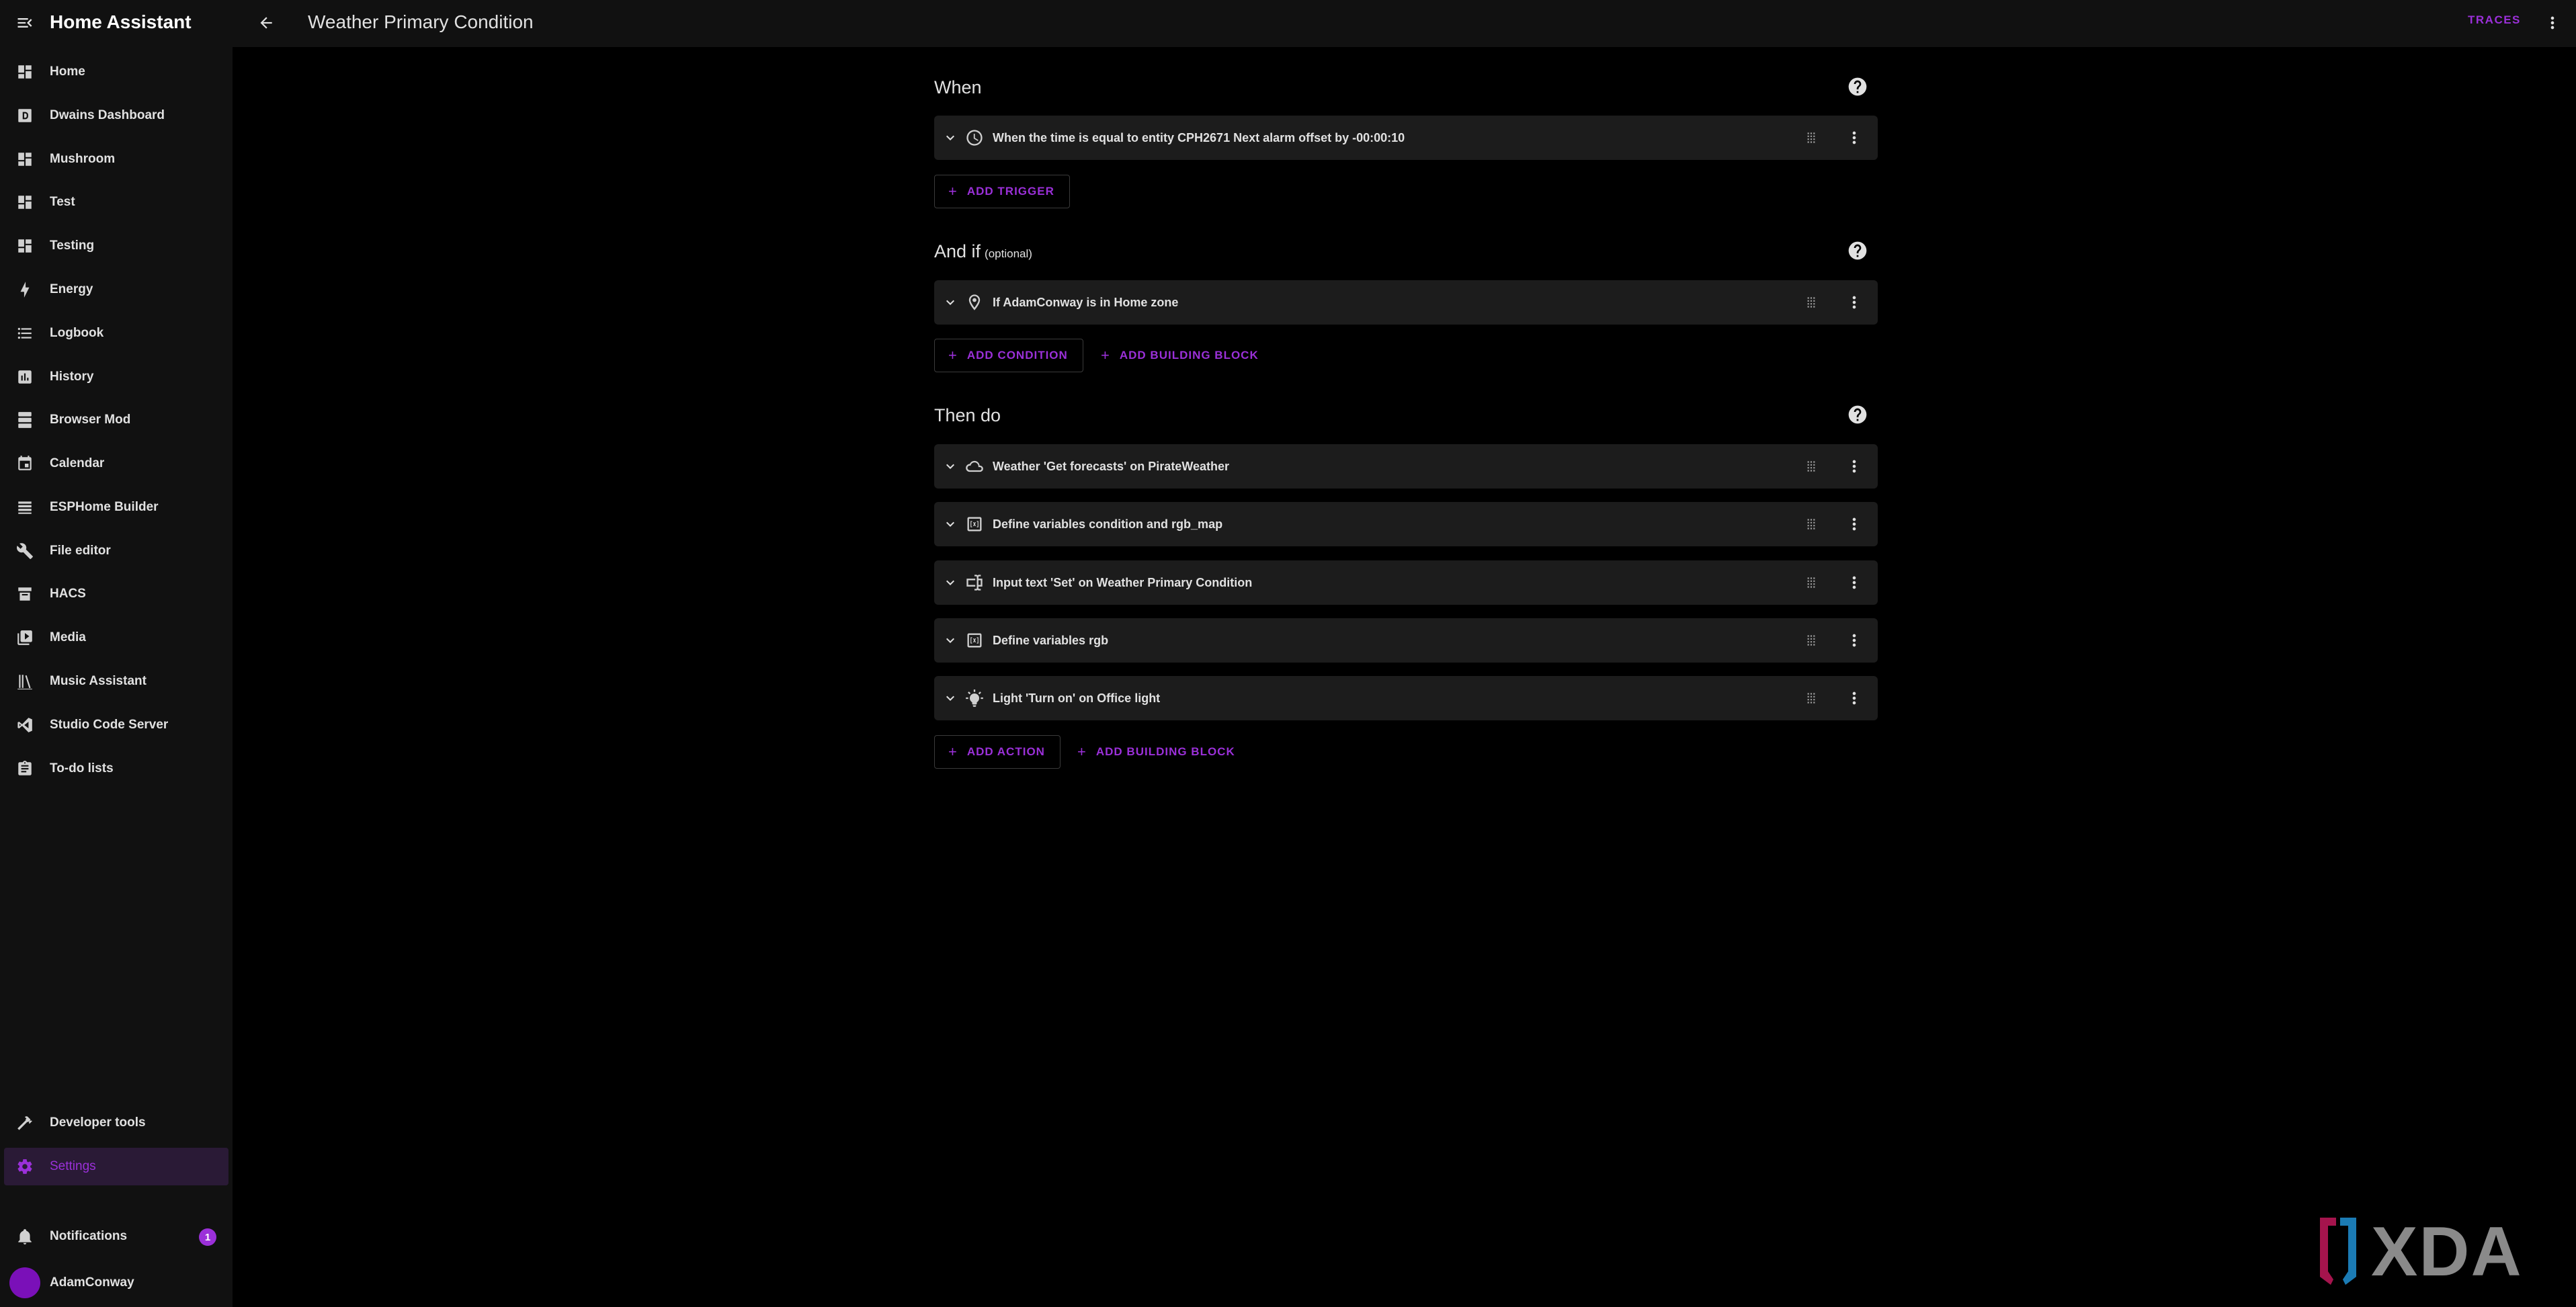 The height and width of the screenshot is (1307, 2576). I want to click on action-label: Define variables rgb, so click(1051, 640).